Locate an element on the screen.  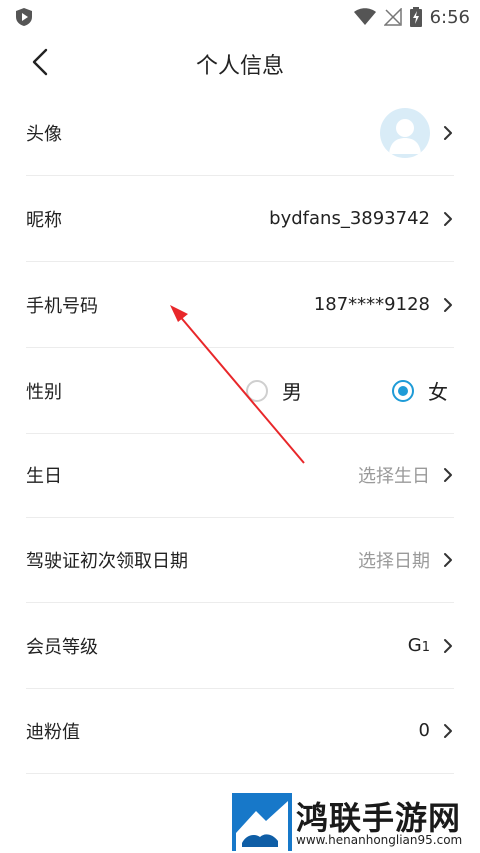
member-level-sub: 1 is located at coordinates (425, 647).